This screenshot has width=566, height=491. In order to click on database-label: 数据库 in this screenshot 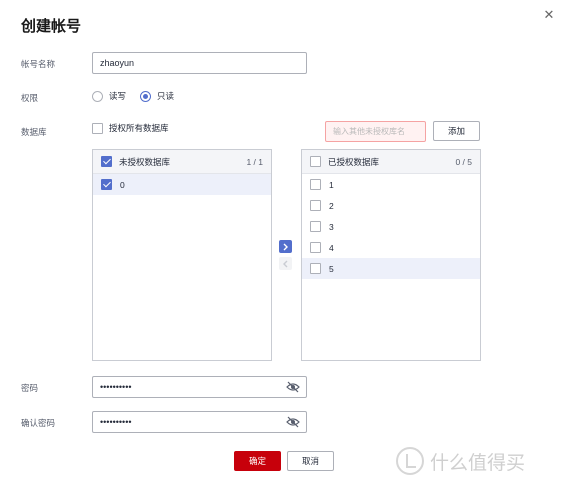, I will do `click(34, 132)`.